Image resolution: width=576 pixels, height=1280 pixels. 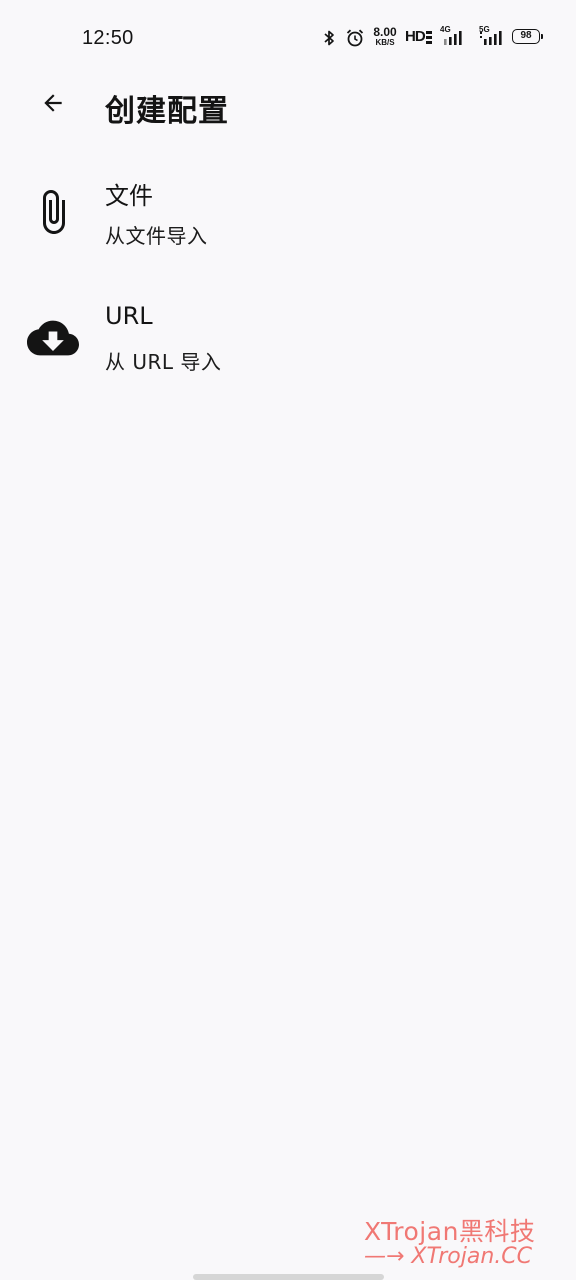 I want to click on network-speed: 8.00 KB/S, so click(x=385, y=36).